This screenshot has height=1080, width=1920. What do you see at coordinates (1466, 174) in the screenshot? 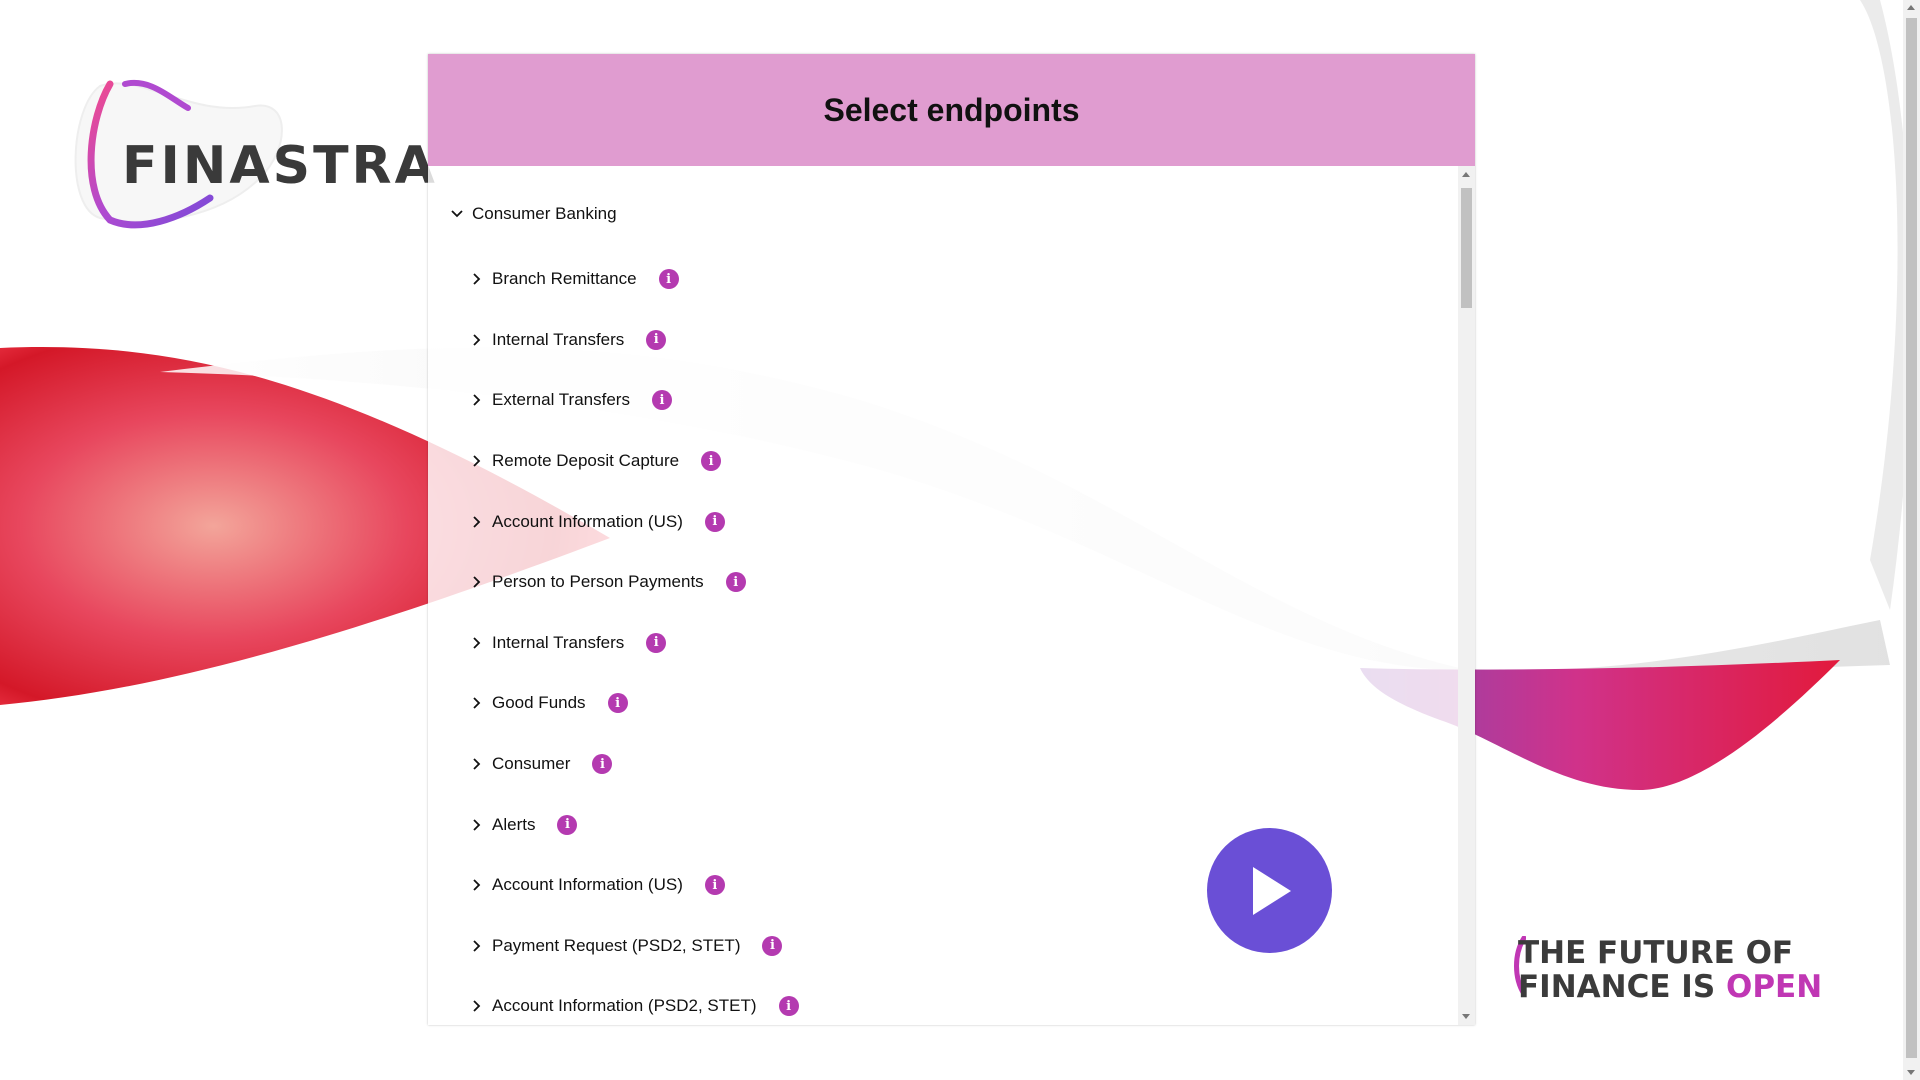
I see `scroll-up-arrow-icon` at bounding box center [1466, 174].